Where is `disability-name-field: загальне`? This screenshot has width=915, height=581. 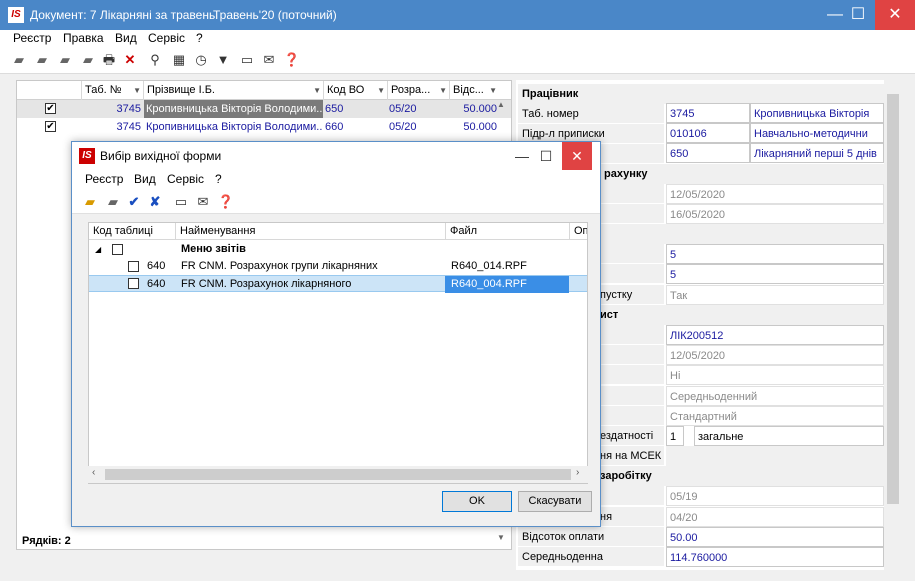
disability-name-field: загальне is located at coordinates (789, 436).